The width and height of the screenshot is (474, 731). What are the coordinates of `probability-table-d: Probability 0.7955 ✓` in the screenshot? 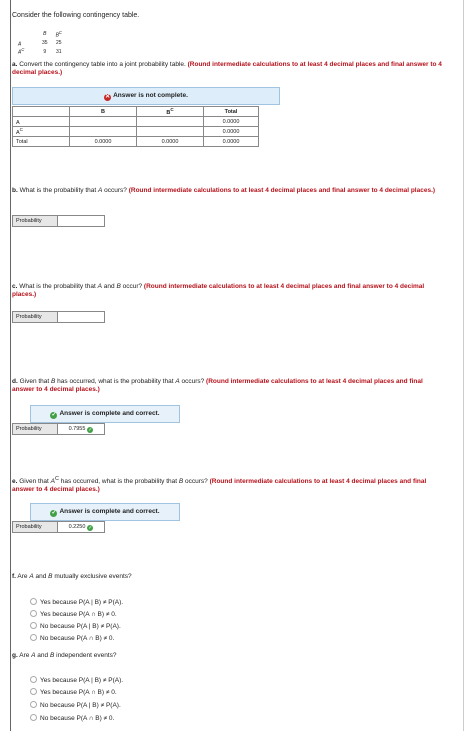 It's located at (58, 429).